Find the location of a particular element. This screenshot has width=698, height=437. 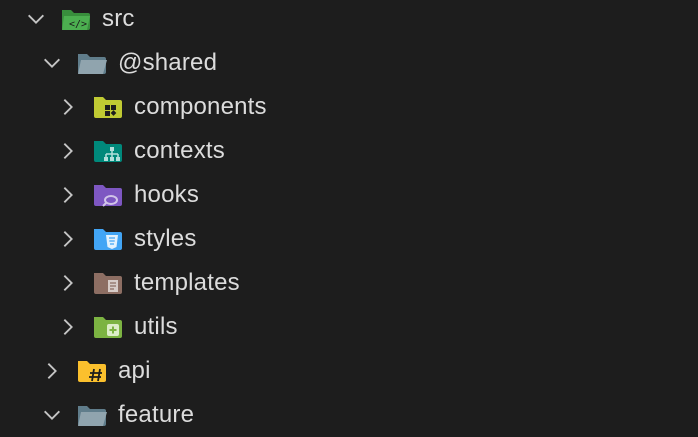

tree-item-api: api is located at coordinates (349, 371).